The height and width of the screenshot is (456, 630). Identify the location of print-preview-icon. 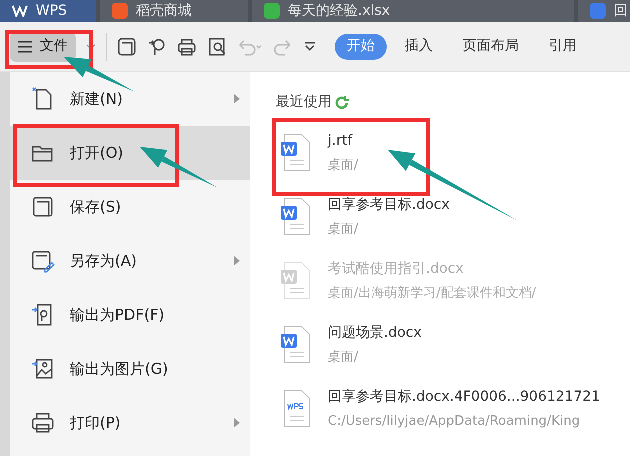
(217, 46).